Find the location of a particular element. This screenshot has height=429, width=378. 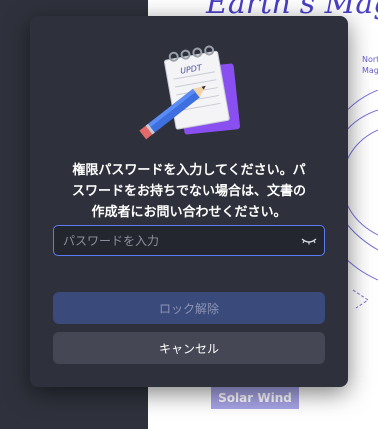

unlock-button: ロック解除 is located at coordinates (189, 308).